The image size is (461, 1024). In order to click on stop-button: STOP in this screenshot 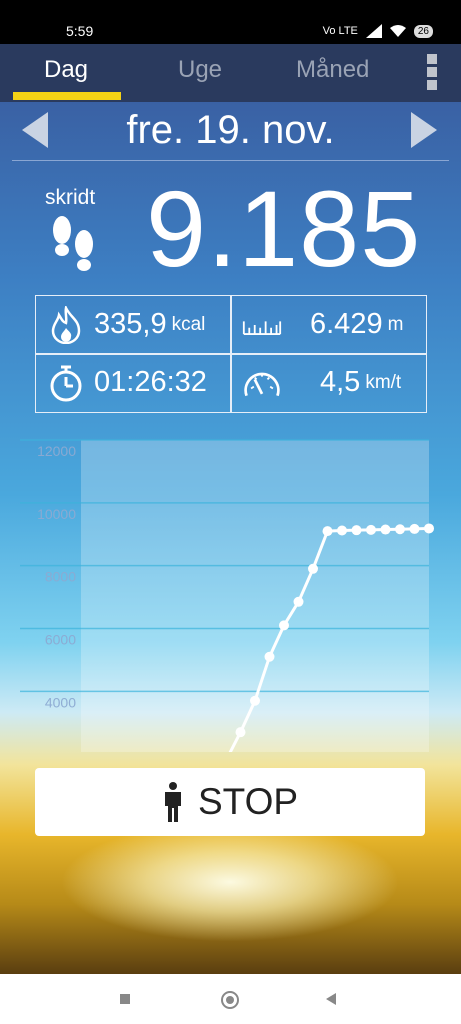, I will do `click(230, 802)`.